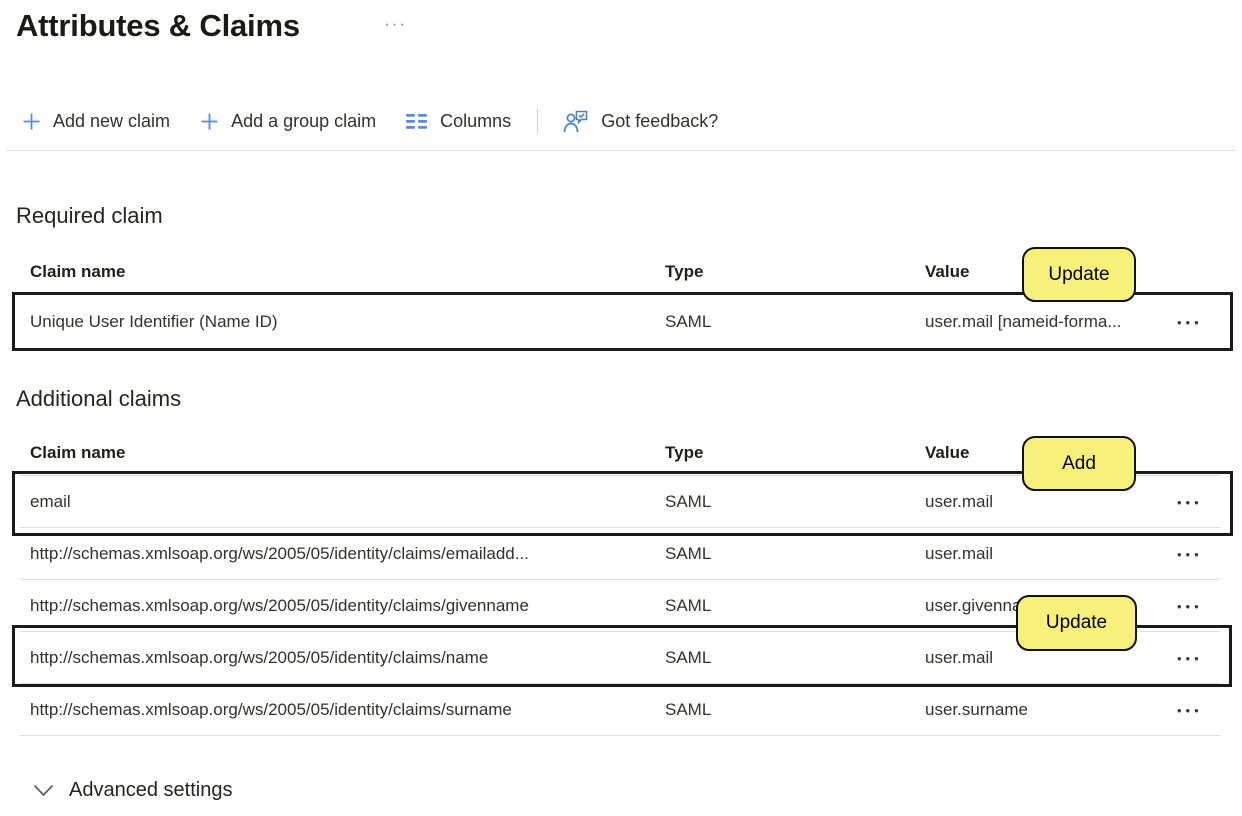 The width and height of the screenshot is (1242, 816). I want to click on ellipsis-icon: ···, so click(395, 23).